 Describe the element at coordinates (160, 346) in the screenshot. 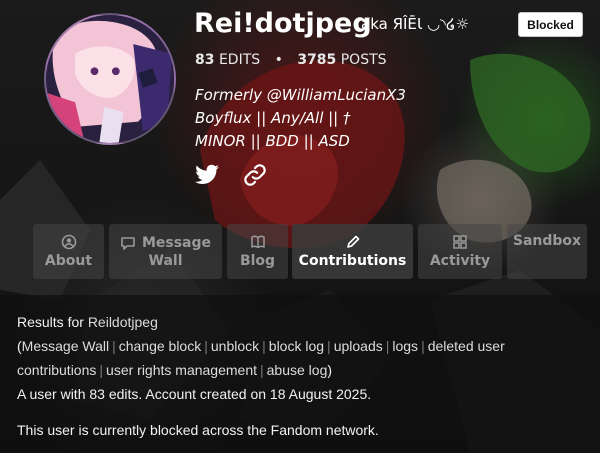

I see `change-block-link: change block` at that location.